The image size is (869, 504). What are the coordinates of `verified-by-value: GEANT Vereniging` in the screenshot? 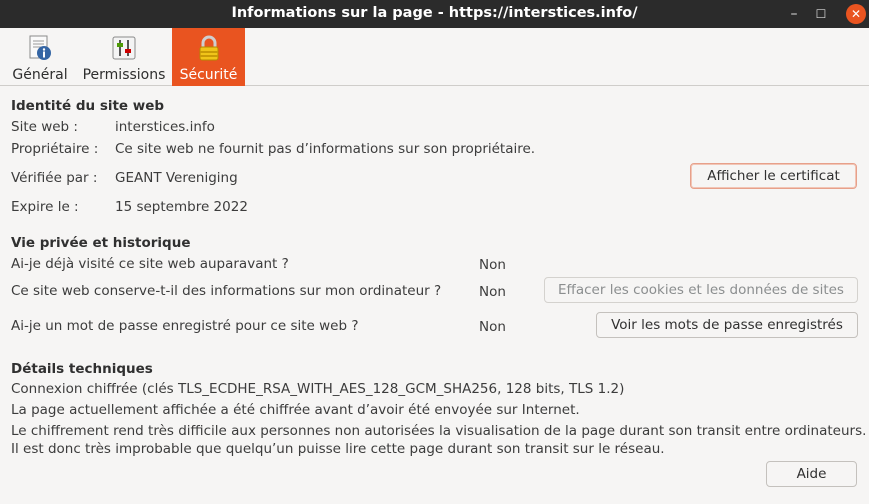 It's located at (176, 178).